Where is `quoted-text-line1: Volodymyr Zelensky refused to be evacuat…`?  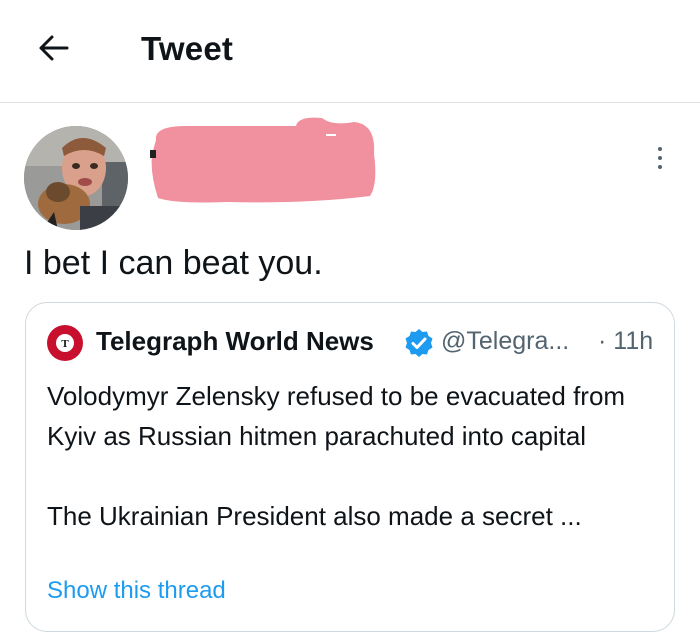 quoted-text-line1: Volodymyr Zelensky refused to be evacuat… is located at coordinates (336, 416).